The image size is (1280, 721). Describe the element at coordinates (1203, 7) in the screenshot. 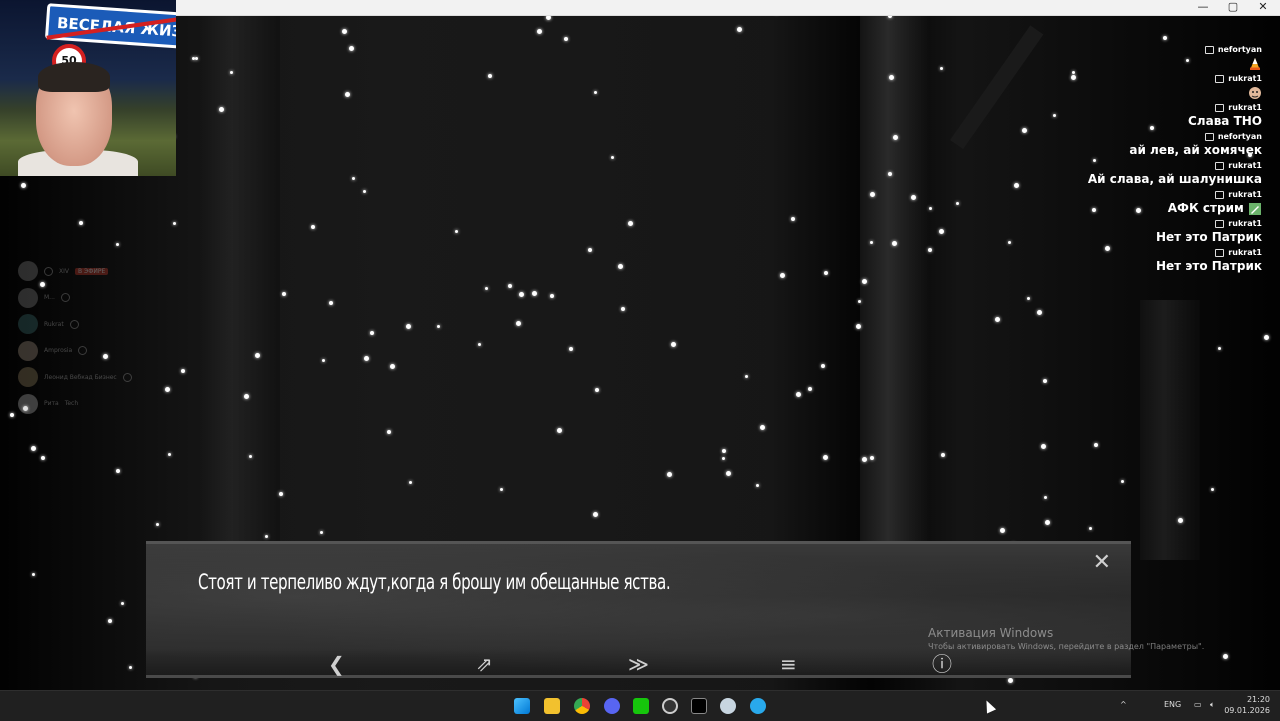

I see `minimize-button: —` at that location.